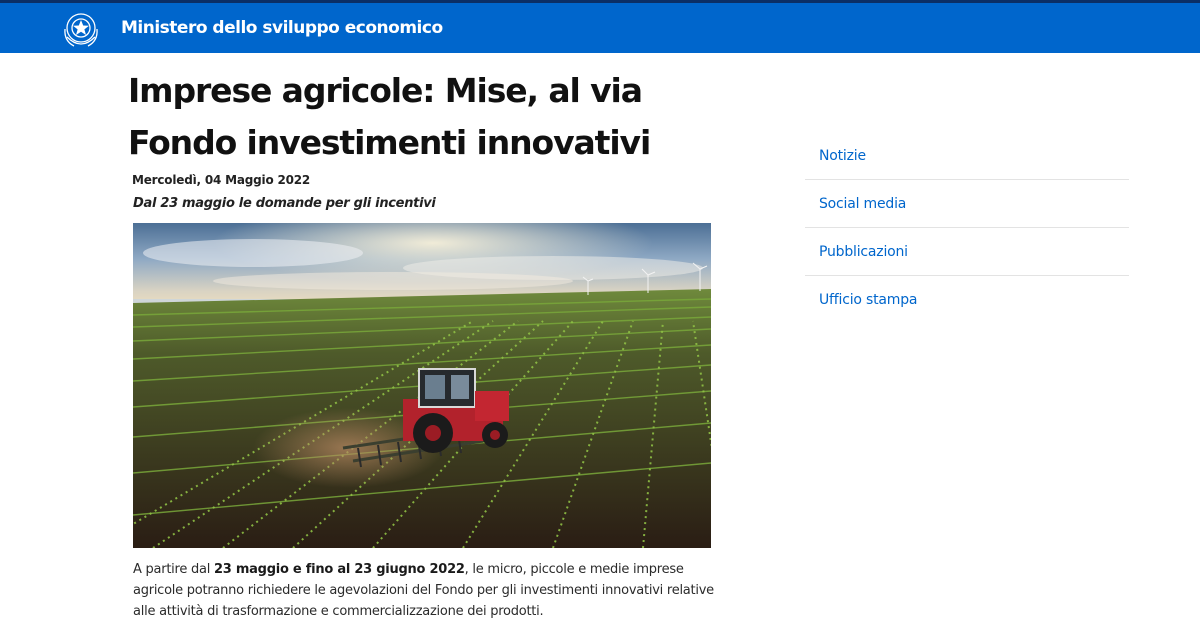 The width and height of the screenshot is (1200, 634). What do you see at coordinates (173, 569) in the screenshot?
I see `body-text-intro: A partire dal` at bounding box center [173, 569].